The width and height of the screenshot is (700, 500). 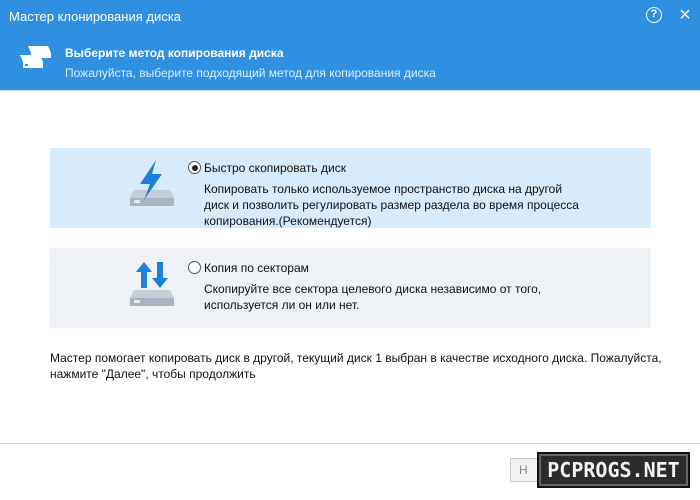 I want to click on info-line: нажмите "Далее", чтобы продолжить, so click(x=153, y=374).